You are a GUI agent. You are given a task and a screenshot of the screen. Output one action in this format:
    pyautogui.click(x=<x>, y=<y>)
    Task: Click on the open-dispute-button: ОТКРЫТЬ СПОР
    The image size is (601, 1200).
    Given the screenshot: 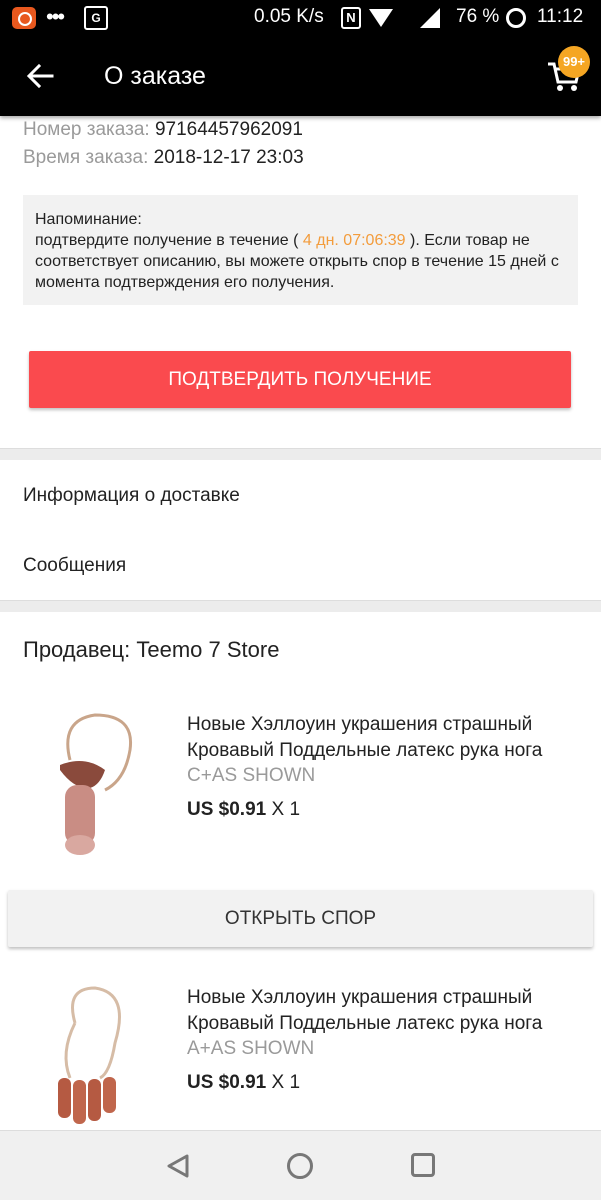 What is the action you would take?
    pyautogui.click(x=300, y=918)
    